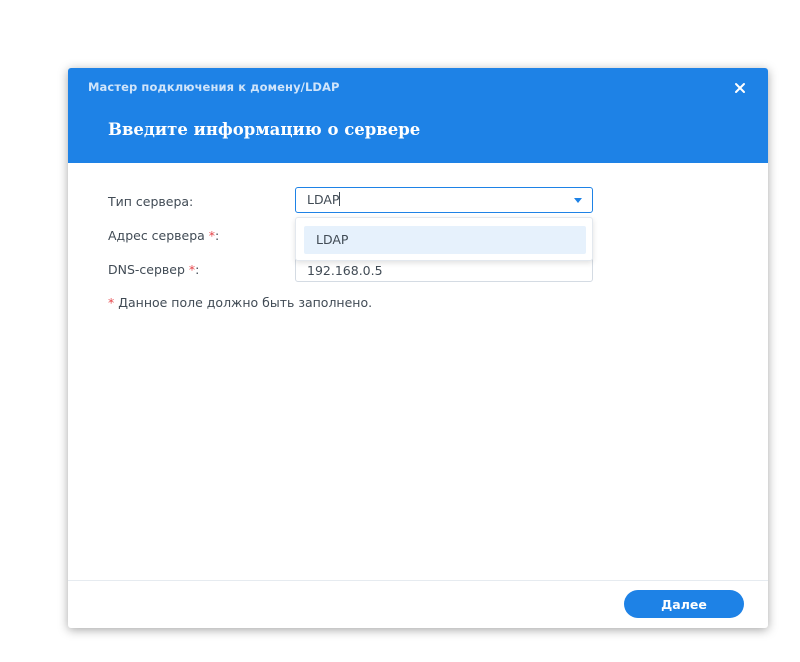 This screenshot has width=800, height=662. I want to click on chevron-down-icon, so click(578, 200).